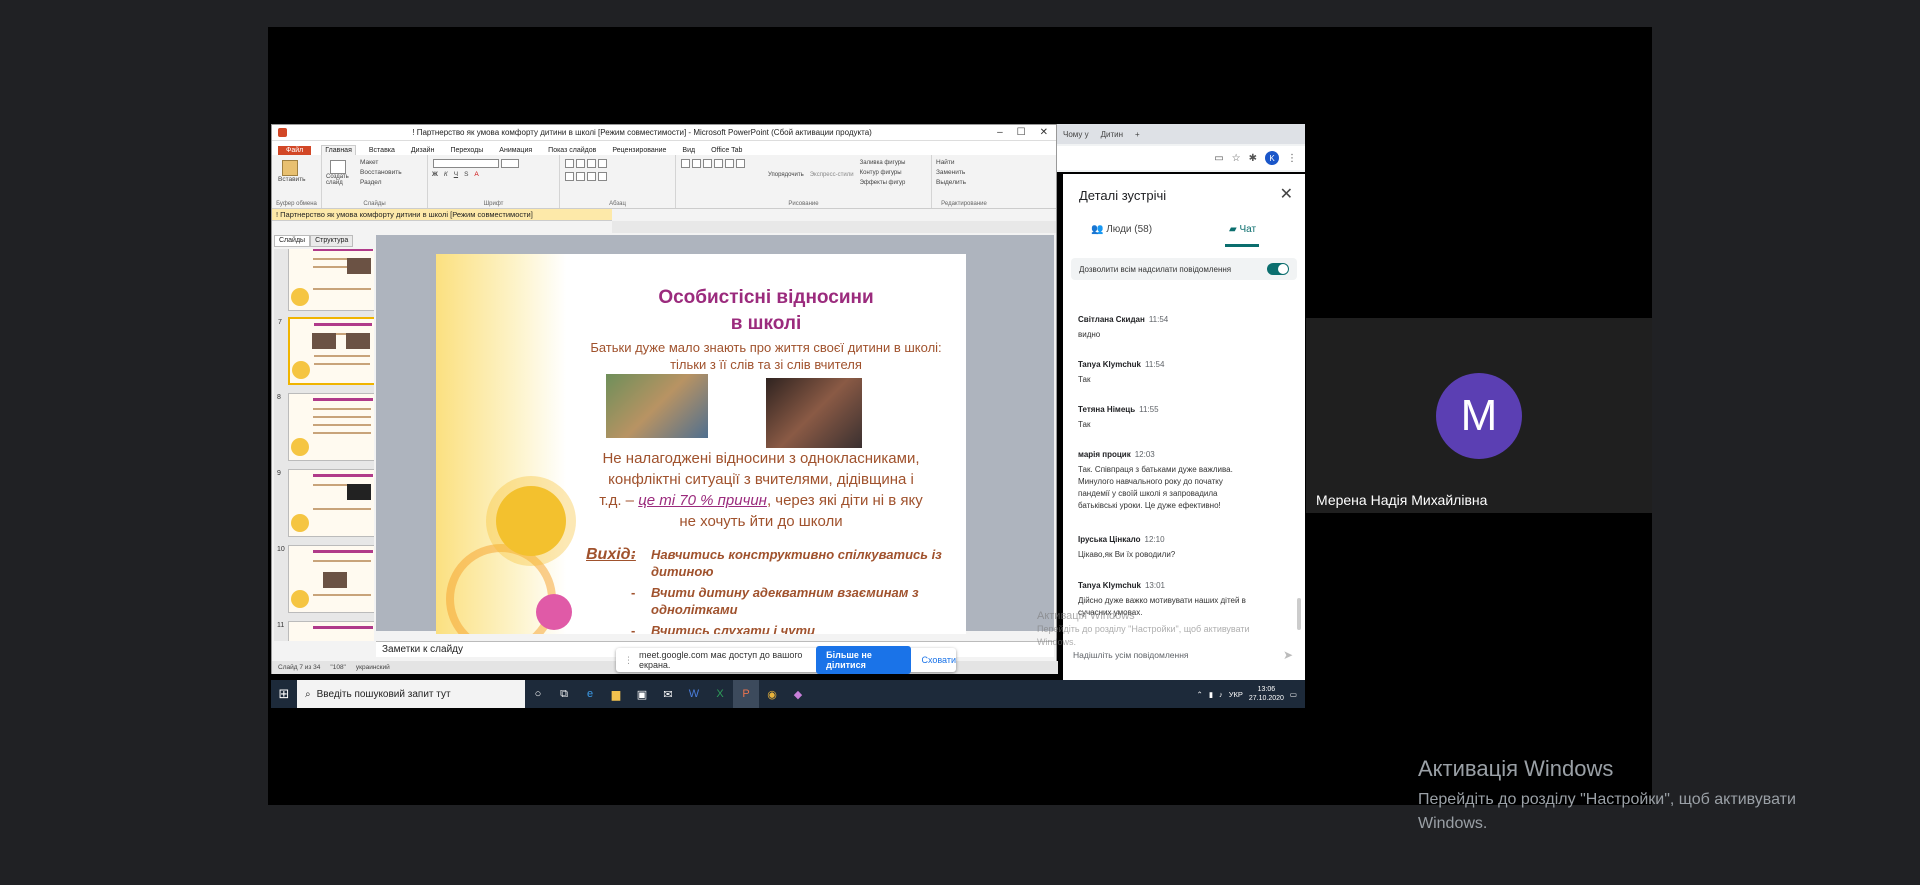  Describe the element at coordinates (1211, 694) in the screenshot. I see `network-icon: ▮` at that location.